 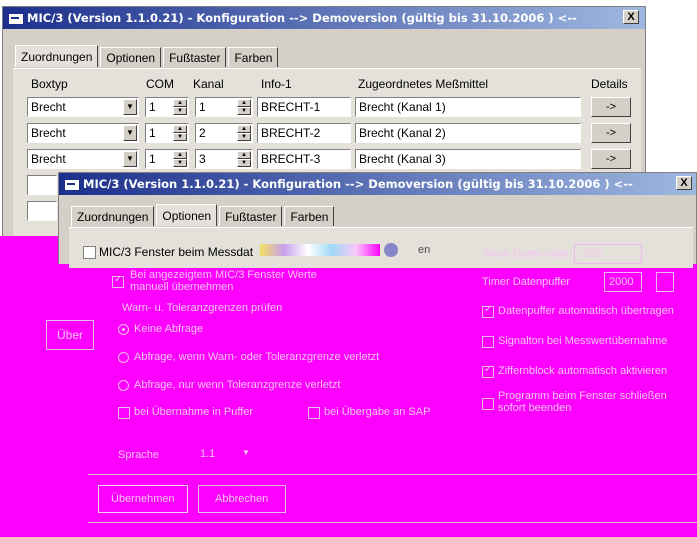 I want to click on datenpuffer-checkbox-label: Datenpuffer automatisch übertragen, so click(x=586, y=311).